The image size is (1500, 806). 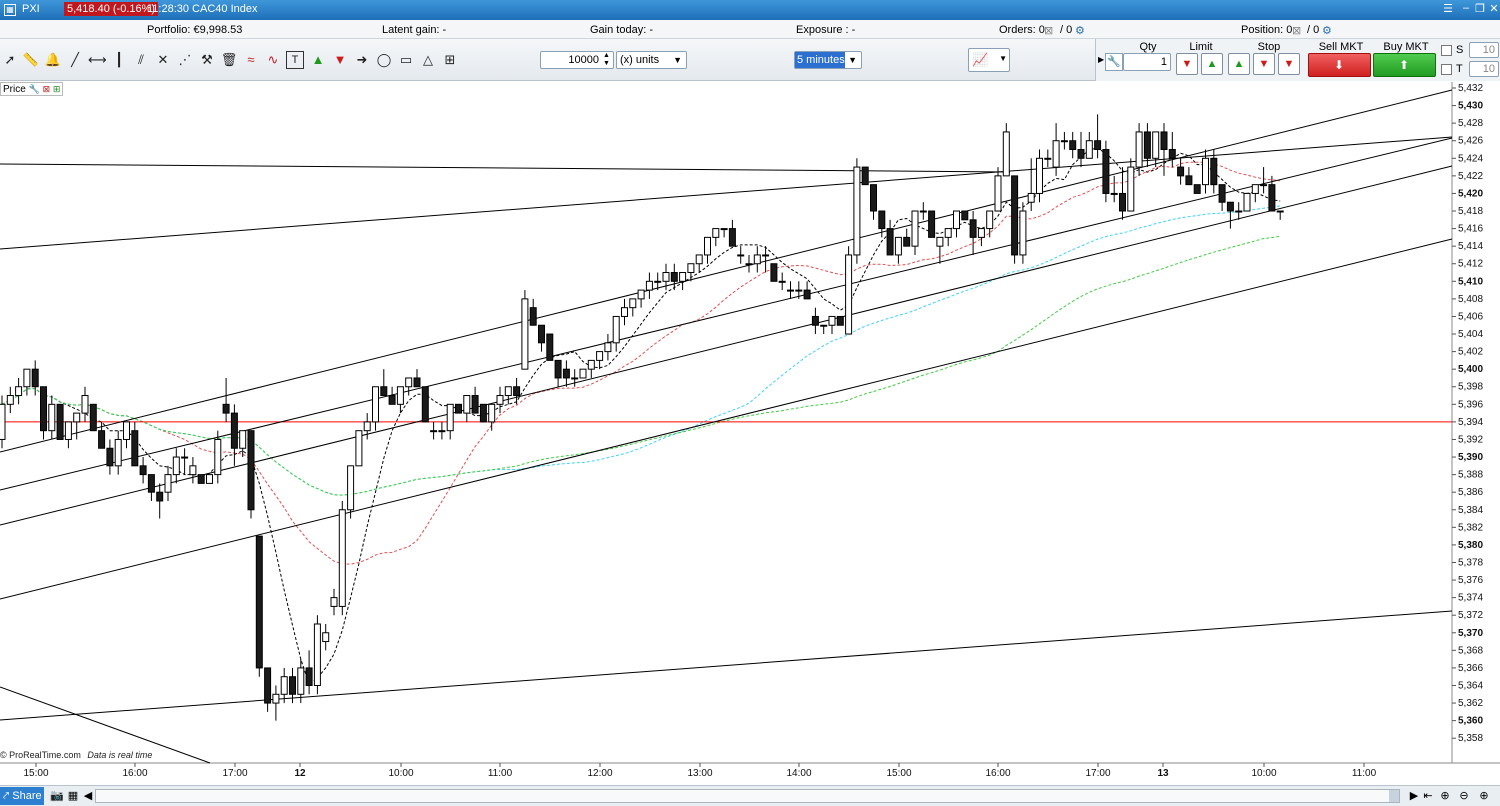 I want to click on panel-close-icon: ⊠, so click(x=47, y=89).